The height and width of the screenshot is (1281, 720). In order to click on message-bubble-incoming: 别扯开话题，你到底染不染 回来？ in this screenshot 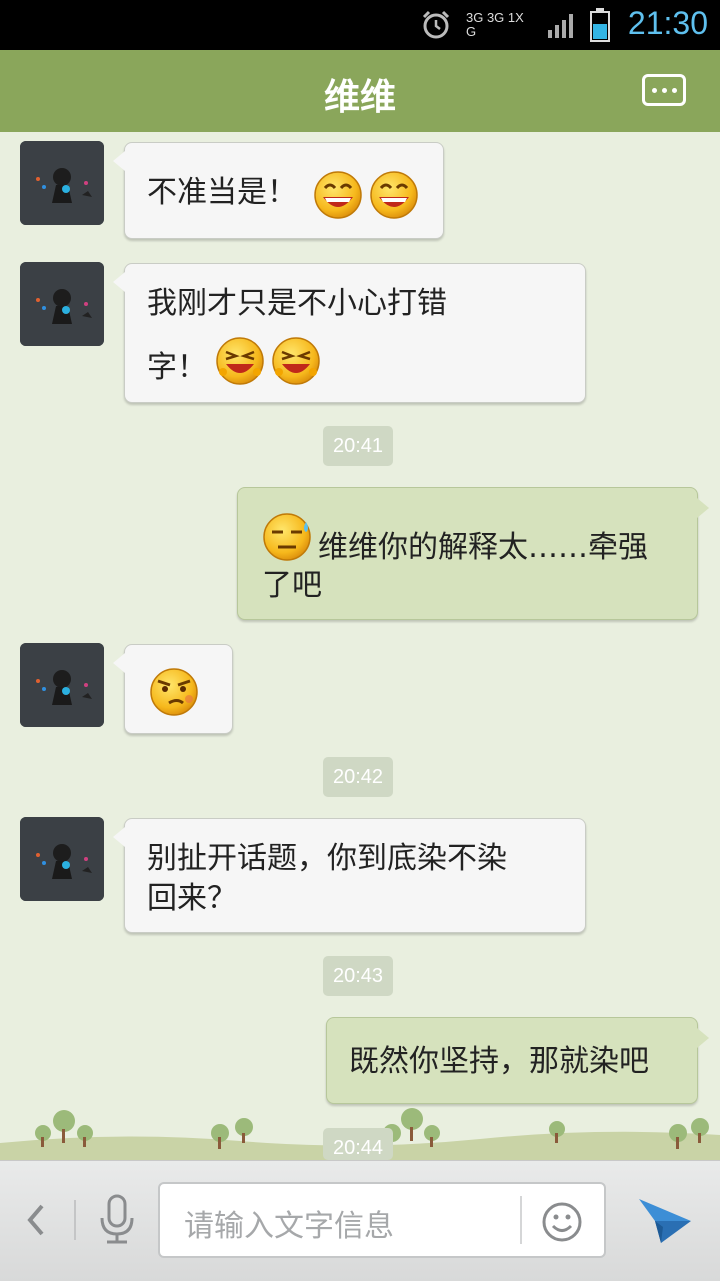, I will do `click(349, 875)`.